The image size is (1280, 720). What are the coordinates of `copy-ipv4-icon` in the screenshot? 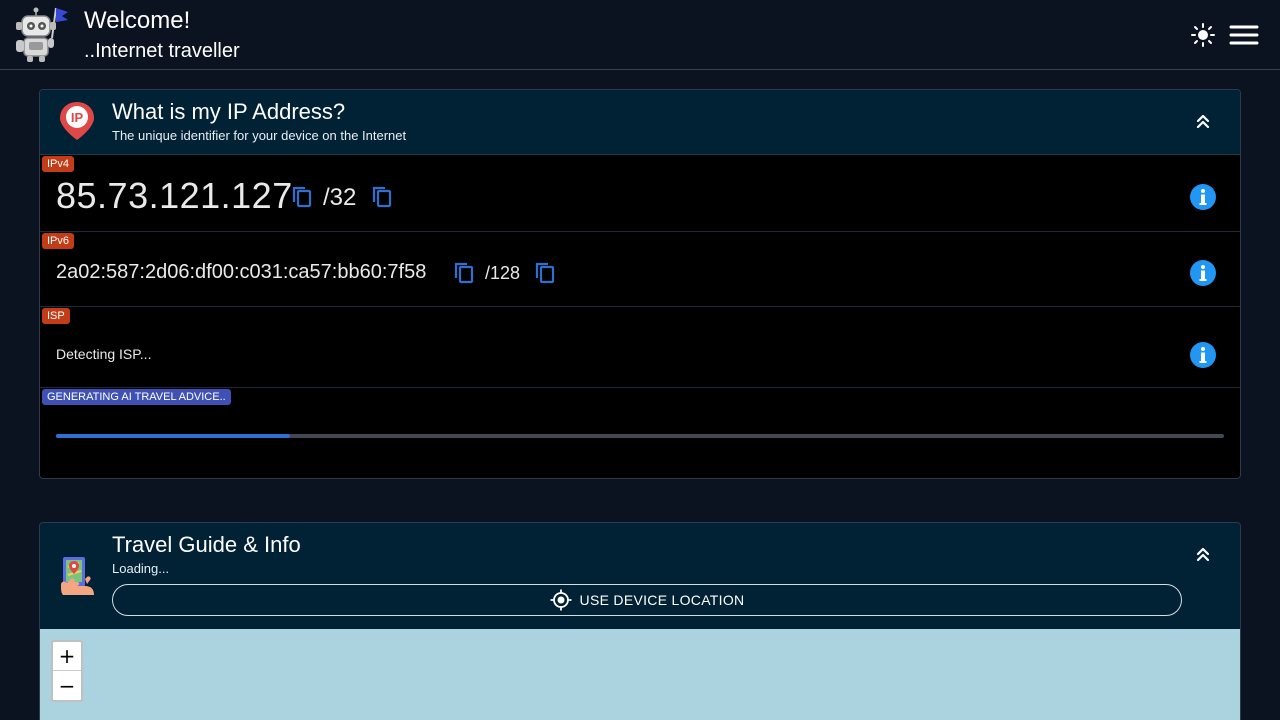 It's located at (302, 197).